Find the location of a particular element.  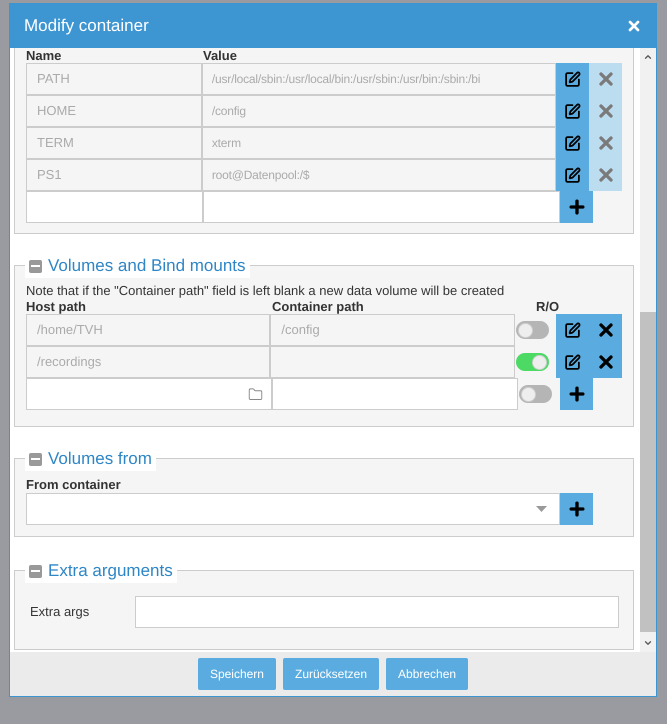

column-header: Container path is located at coordinates (318, 306).